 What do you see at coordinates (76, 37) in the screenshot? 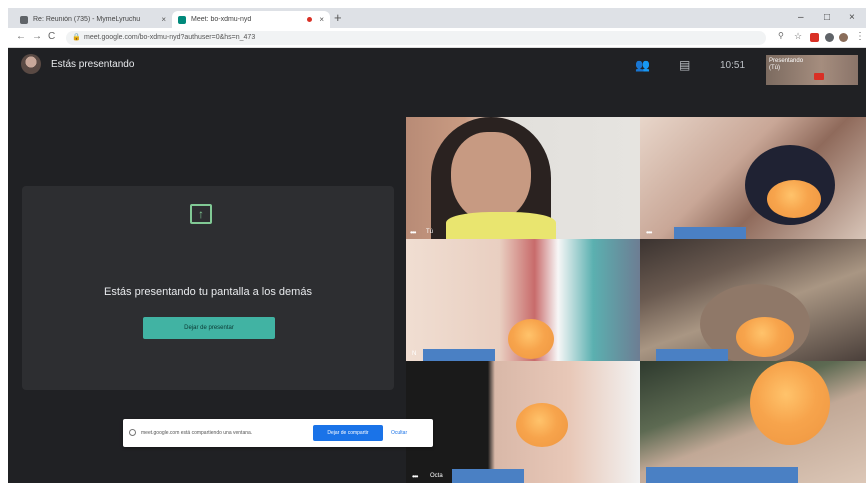
I see `lock-icon: 🔒` at bounding box center [76, 37].